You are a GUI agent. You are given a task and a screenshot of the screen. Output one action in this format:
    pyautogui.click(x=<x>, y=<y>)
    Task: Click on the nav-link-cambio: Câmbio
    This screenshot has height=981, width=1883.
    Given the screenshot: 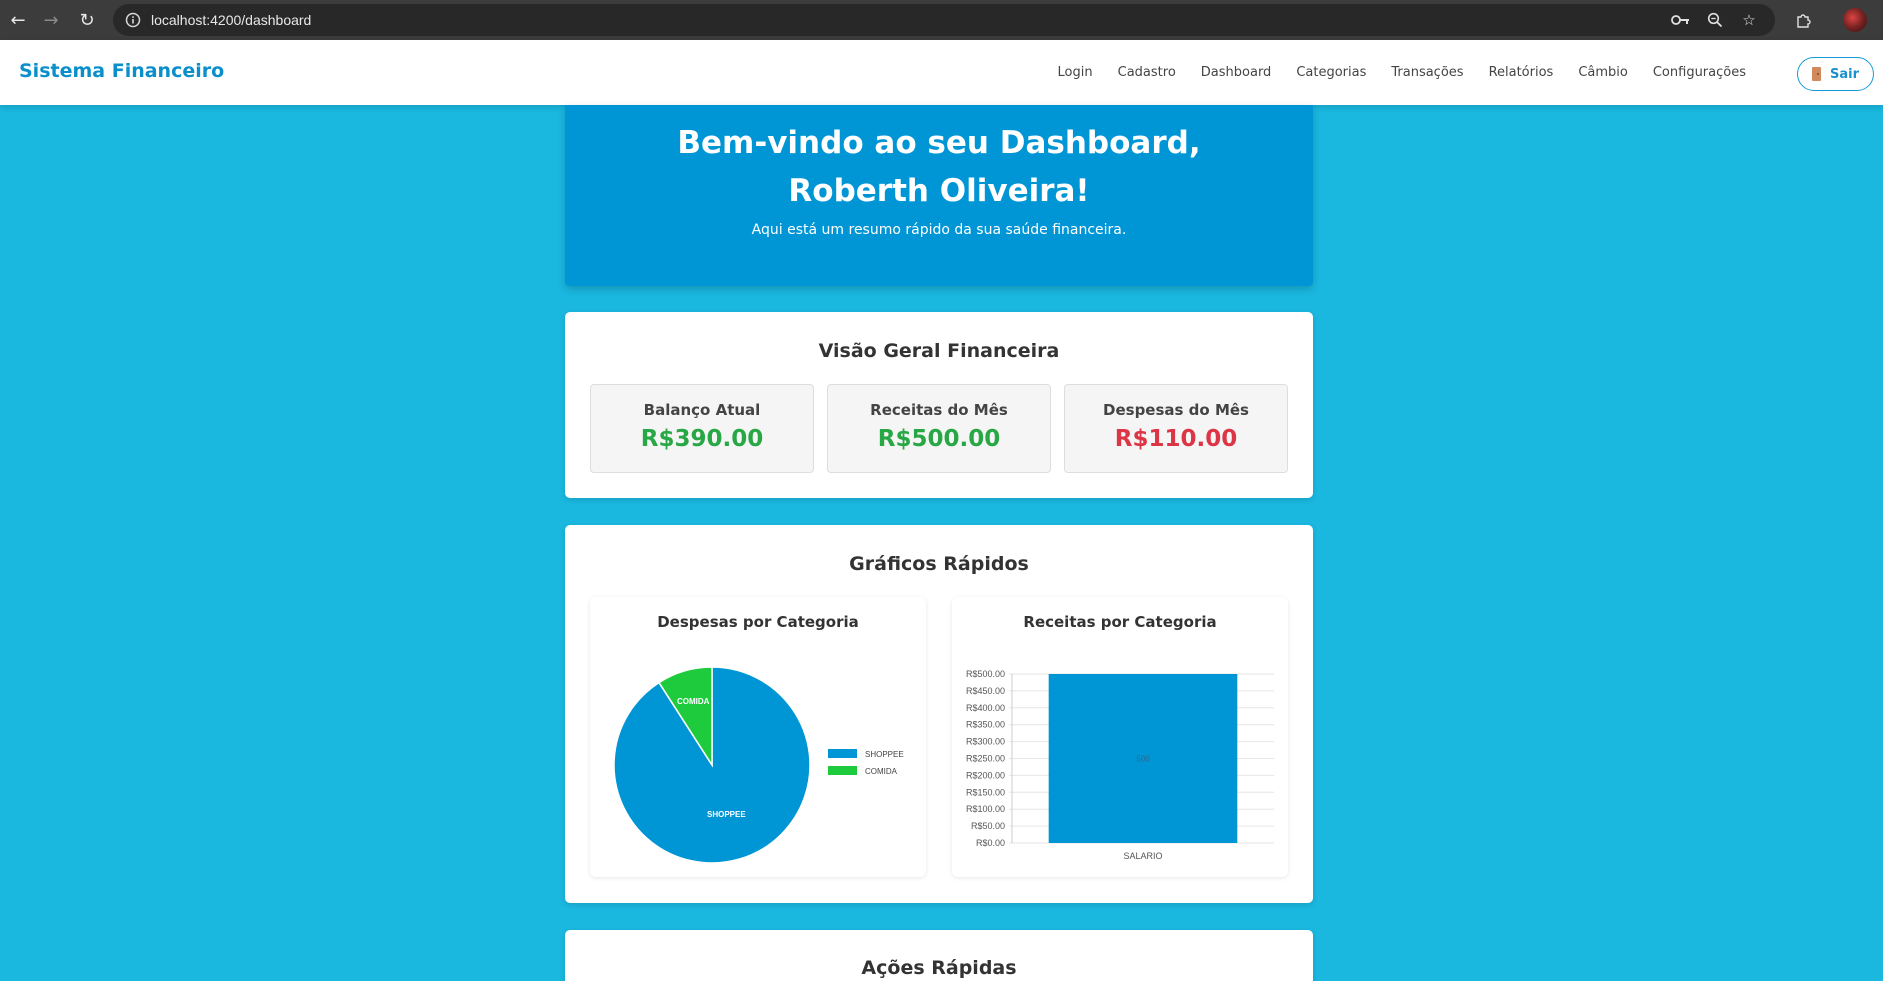 What is the action you would take?
    pyautogui.click(x=1603, y=72)
    